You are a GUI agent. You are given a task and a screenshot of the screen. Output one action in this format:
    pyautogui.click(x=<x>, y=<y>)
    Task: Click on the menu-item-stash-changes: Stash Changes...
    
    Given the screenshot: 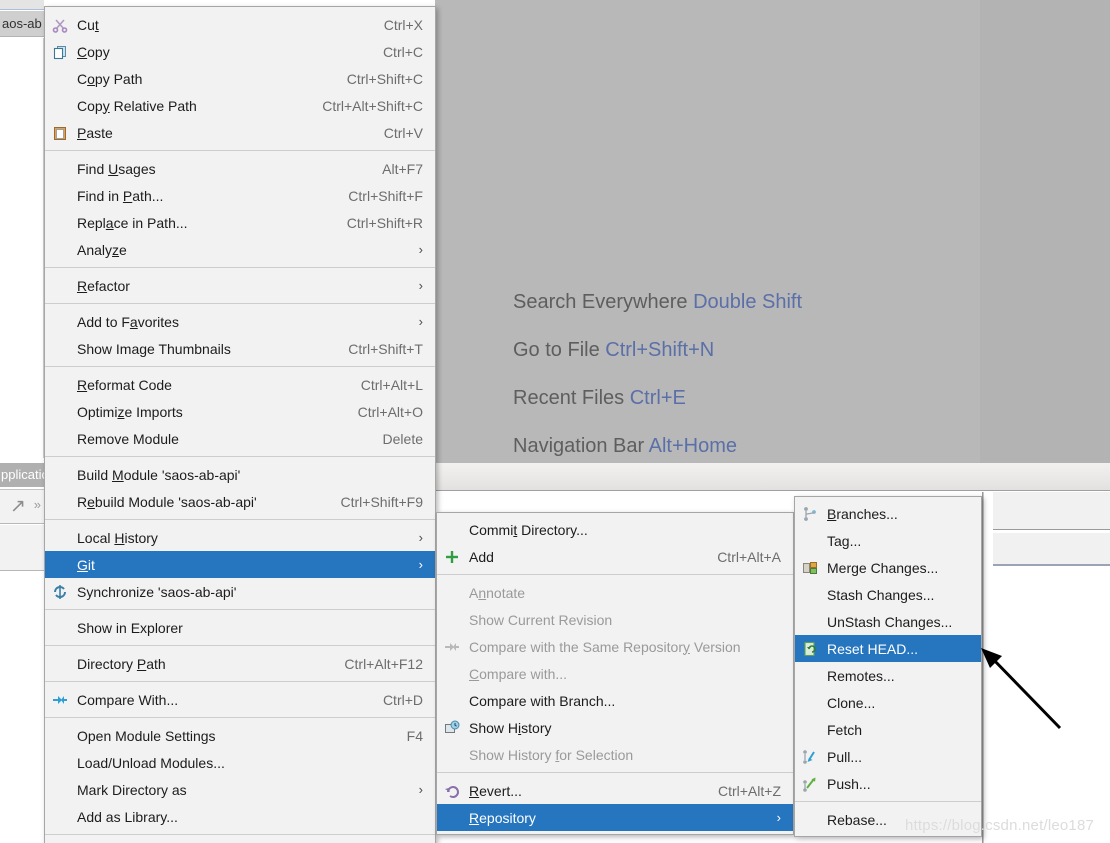 What is the action you would take?
    pyautogui.click(x=888, y=594)
    